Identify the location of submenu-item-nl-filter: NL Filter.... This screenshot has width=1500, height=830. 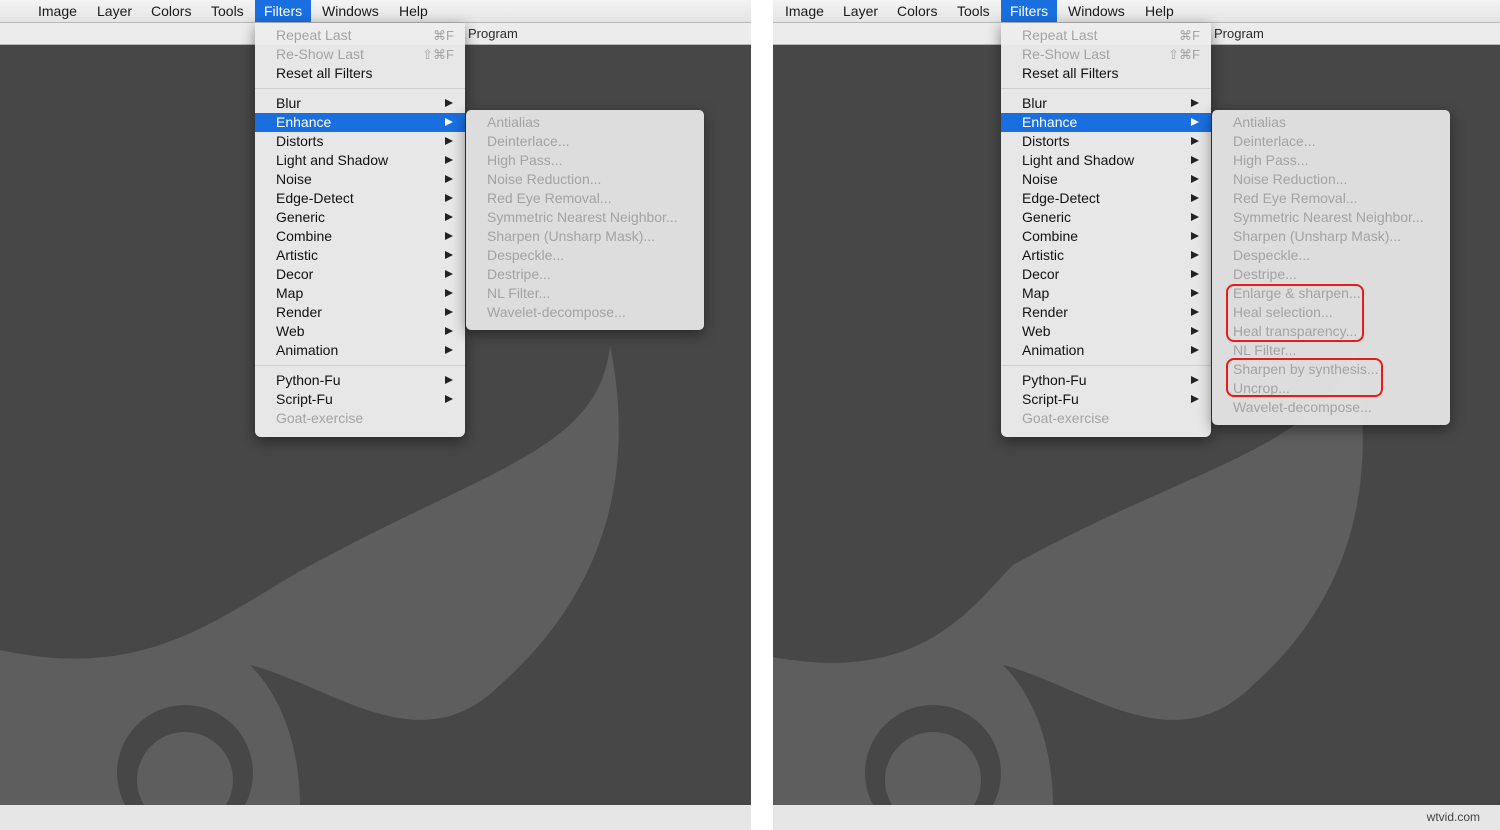
(585, 293).